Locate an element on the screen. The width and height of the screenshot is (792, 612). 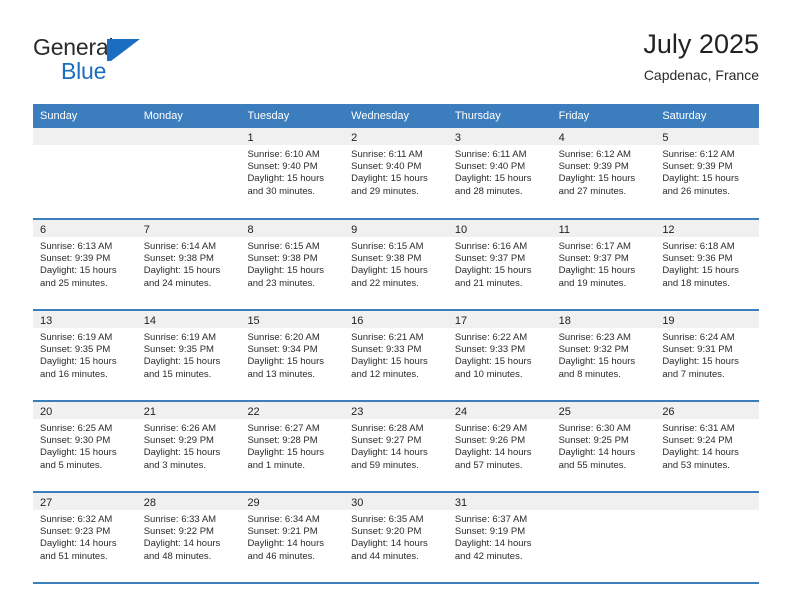
daylight-text: Daylight: 14 hours and 46 minutes. is located at coordinates (286, 550).